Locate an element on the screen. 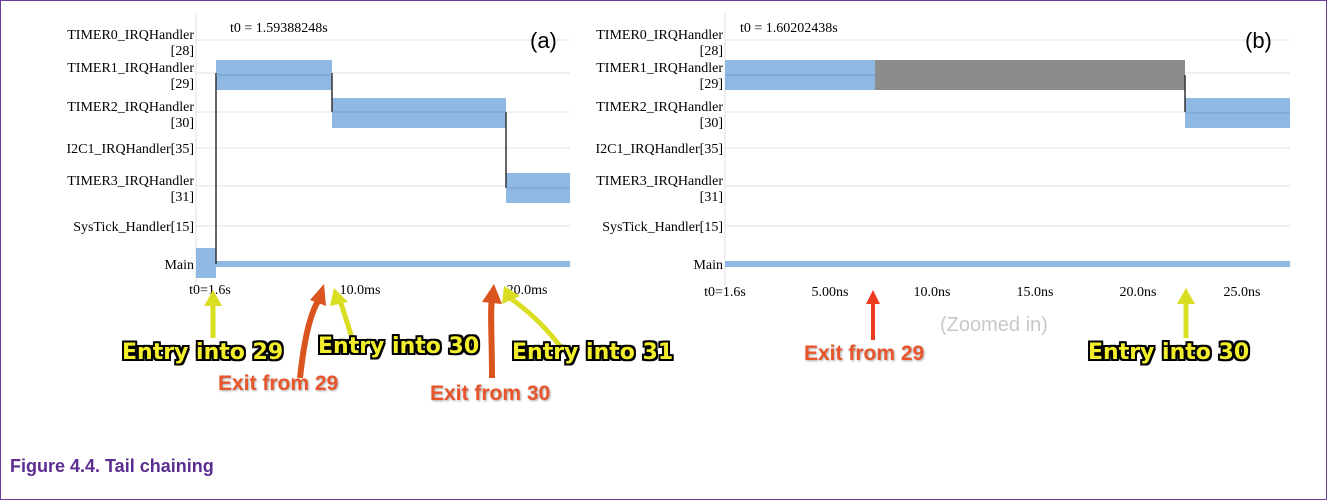 Image resolution: width=1330 pixels, height=503 pixels. label-entry-29: Entry into 29 is located at coordinates (203, 352).